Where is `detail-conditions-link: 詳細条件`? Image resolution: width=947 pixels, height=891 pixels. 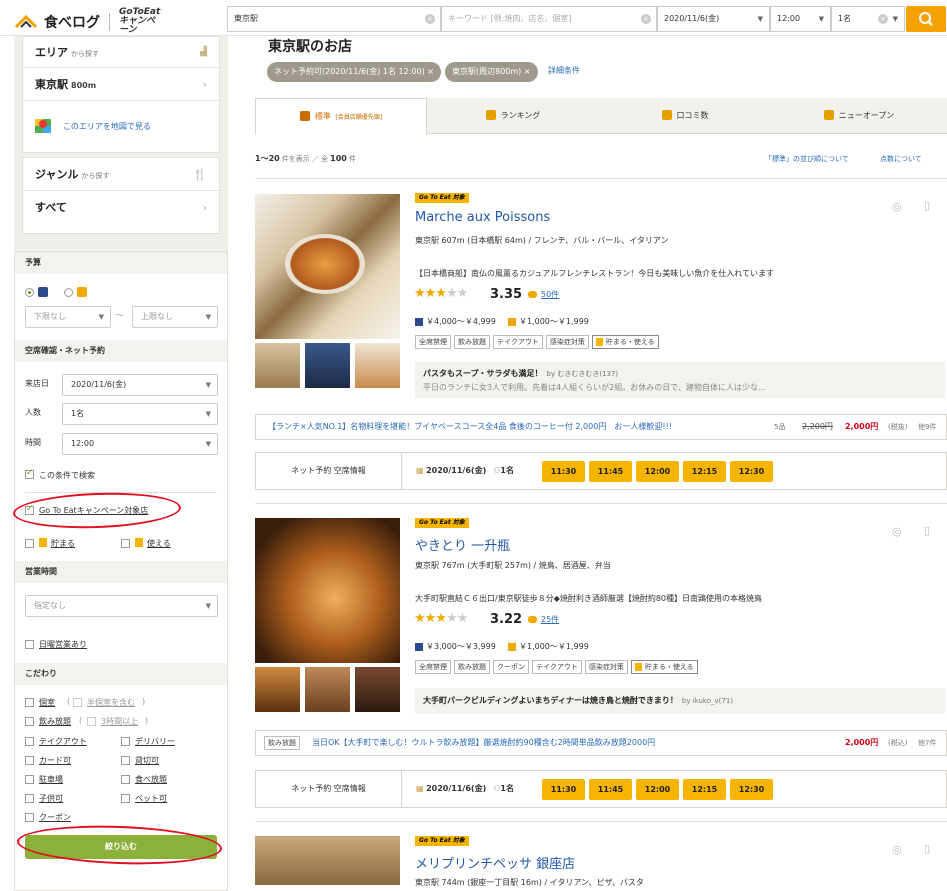
detail-conditions-link: 詳細条件 is located at coordinates (564, 70).